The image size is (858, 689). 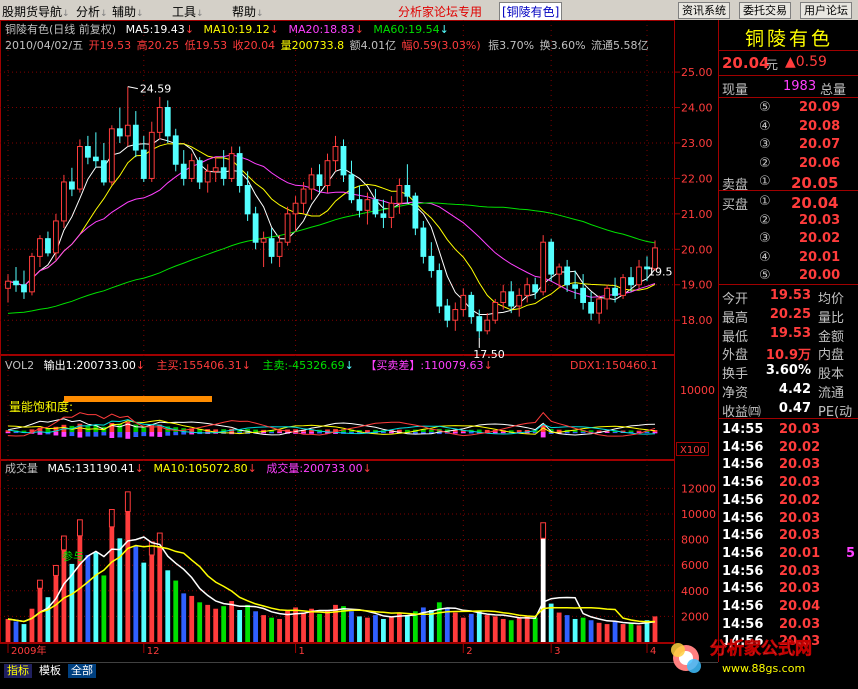 What do you see at coordinates (620, 45) in the screenshot?
I see `float-value: 流通5.58亿` at bounding box center [620, 45].